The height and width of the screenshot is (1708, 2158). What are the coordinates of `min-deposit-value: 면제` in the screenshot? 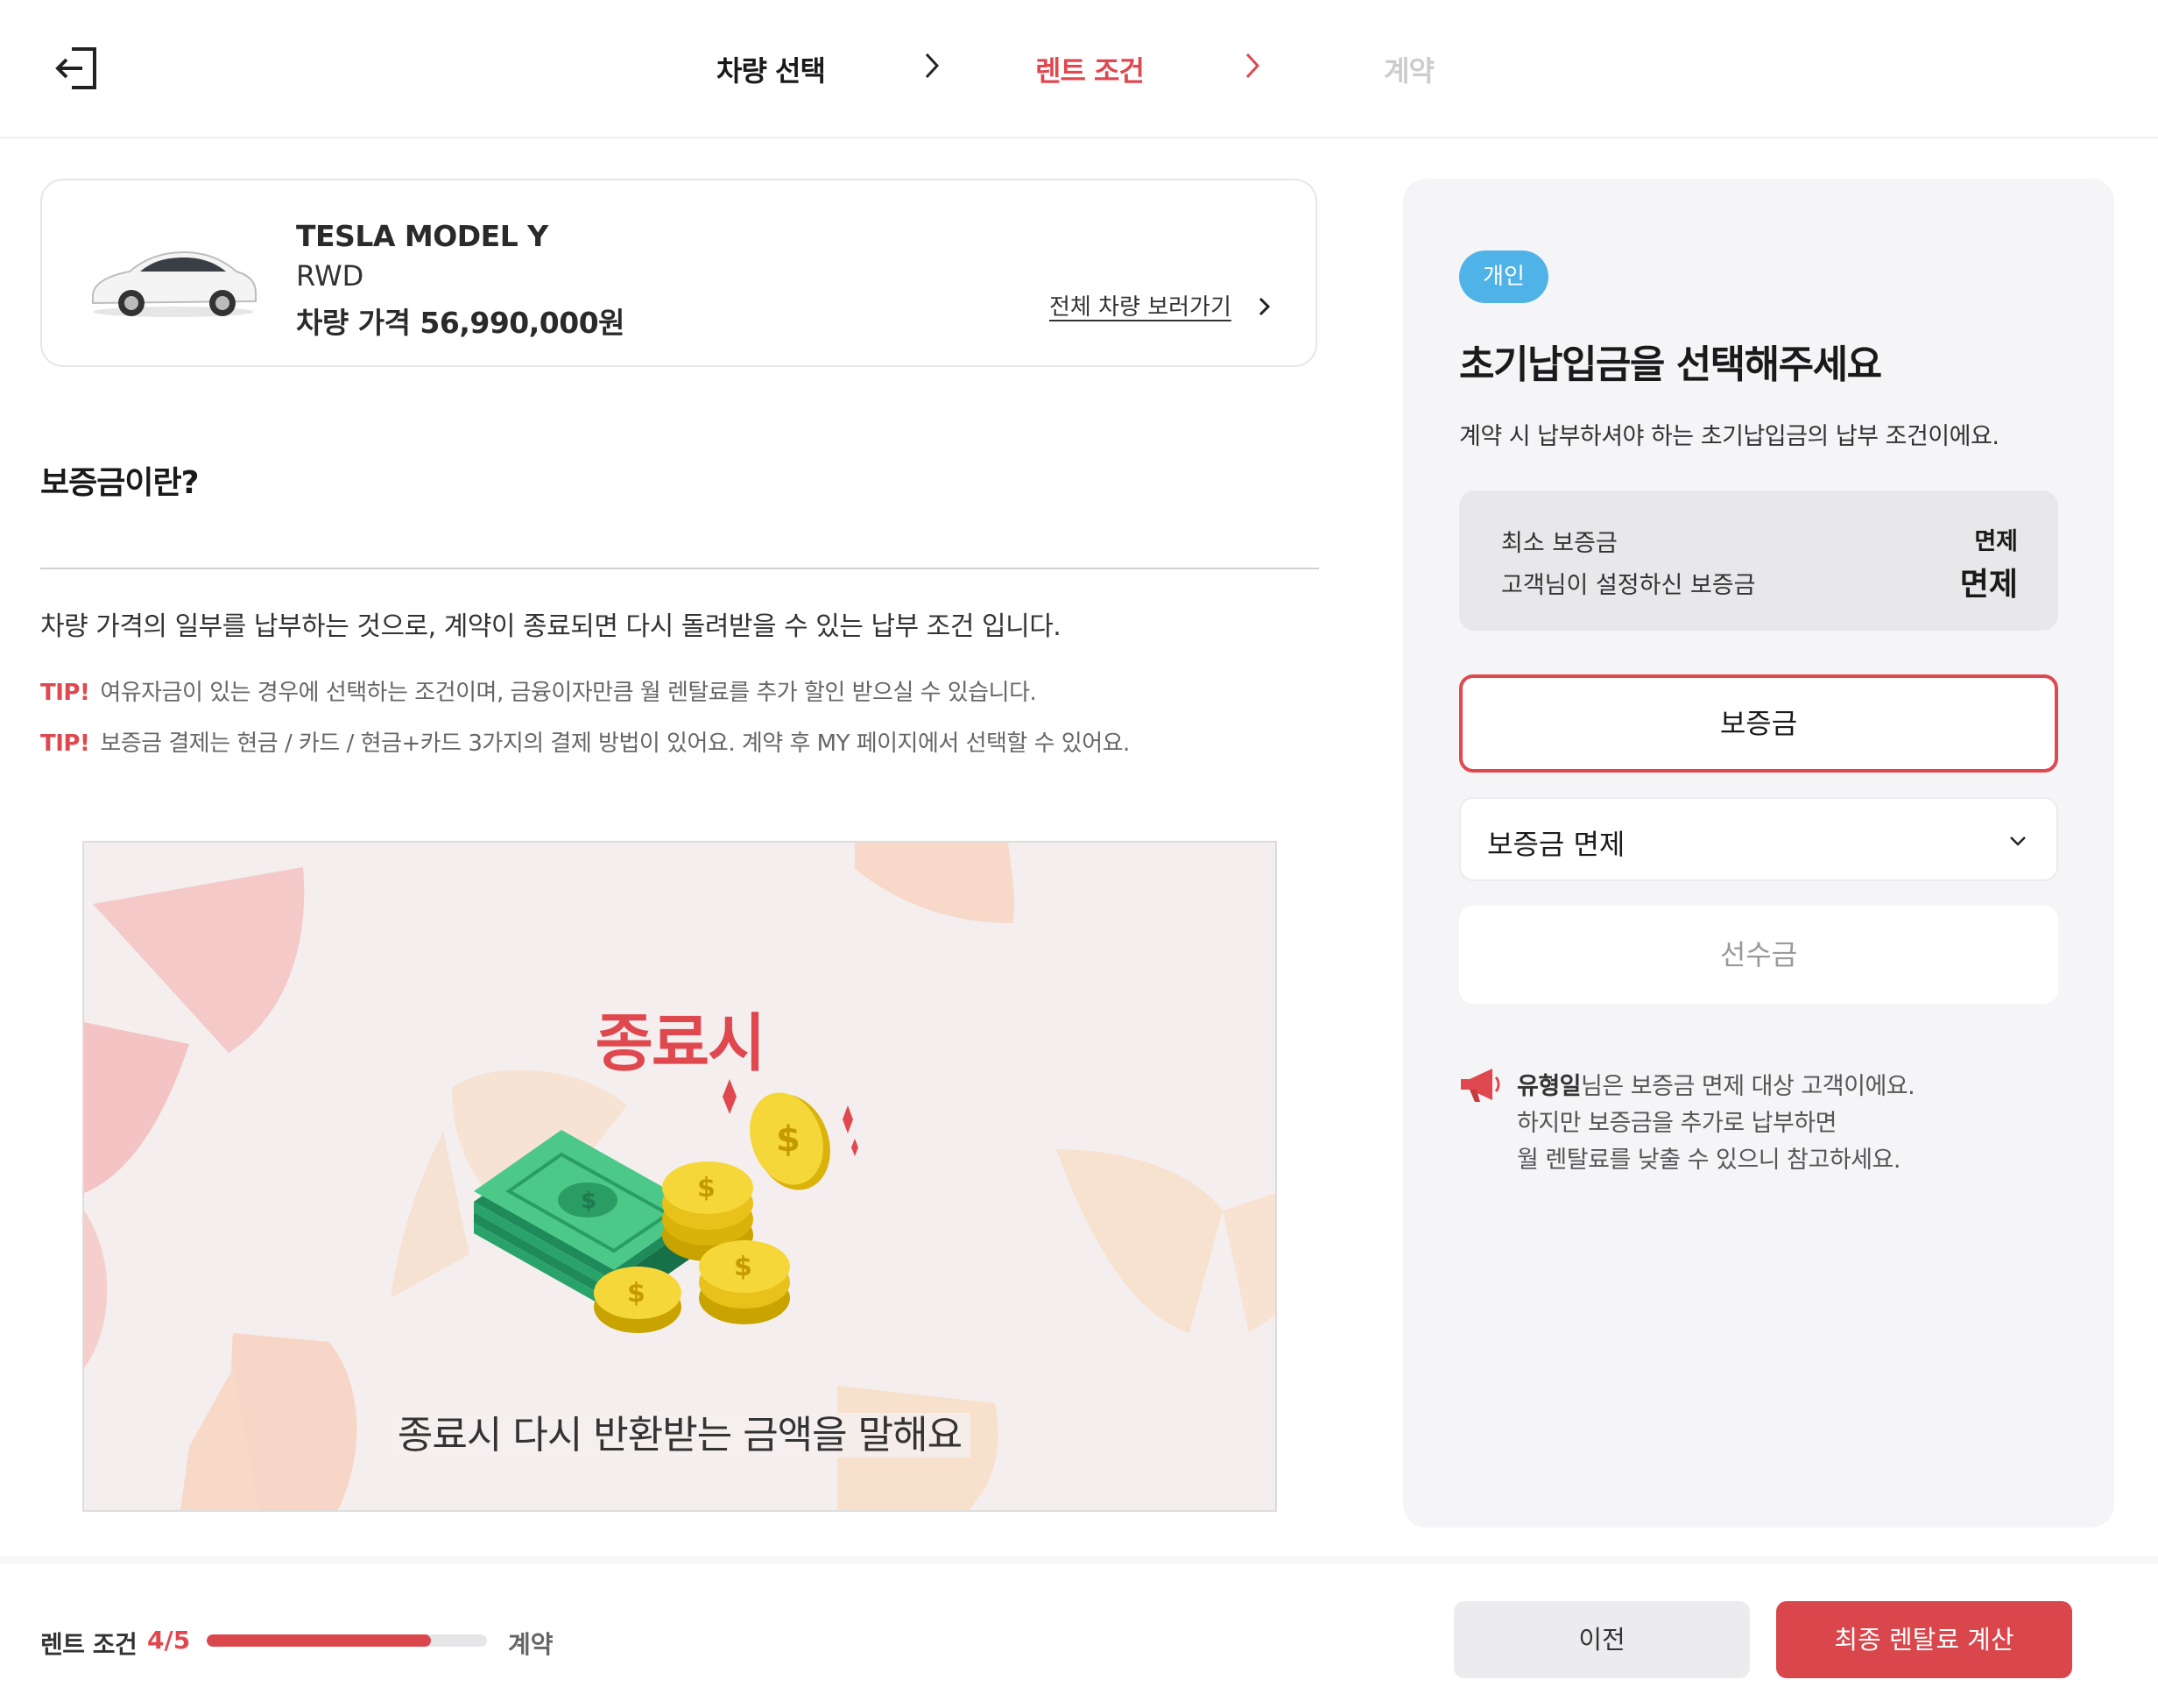 It's located at (1996, 541).